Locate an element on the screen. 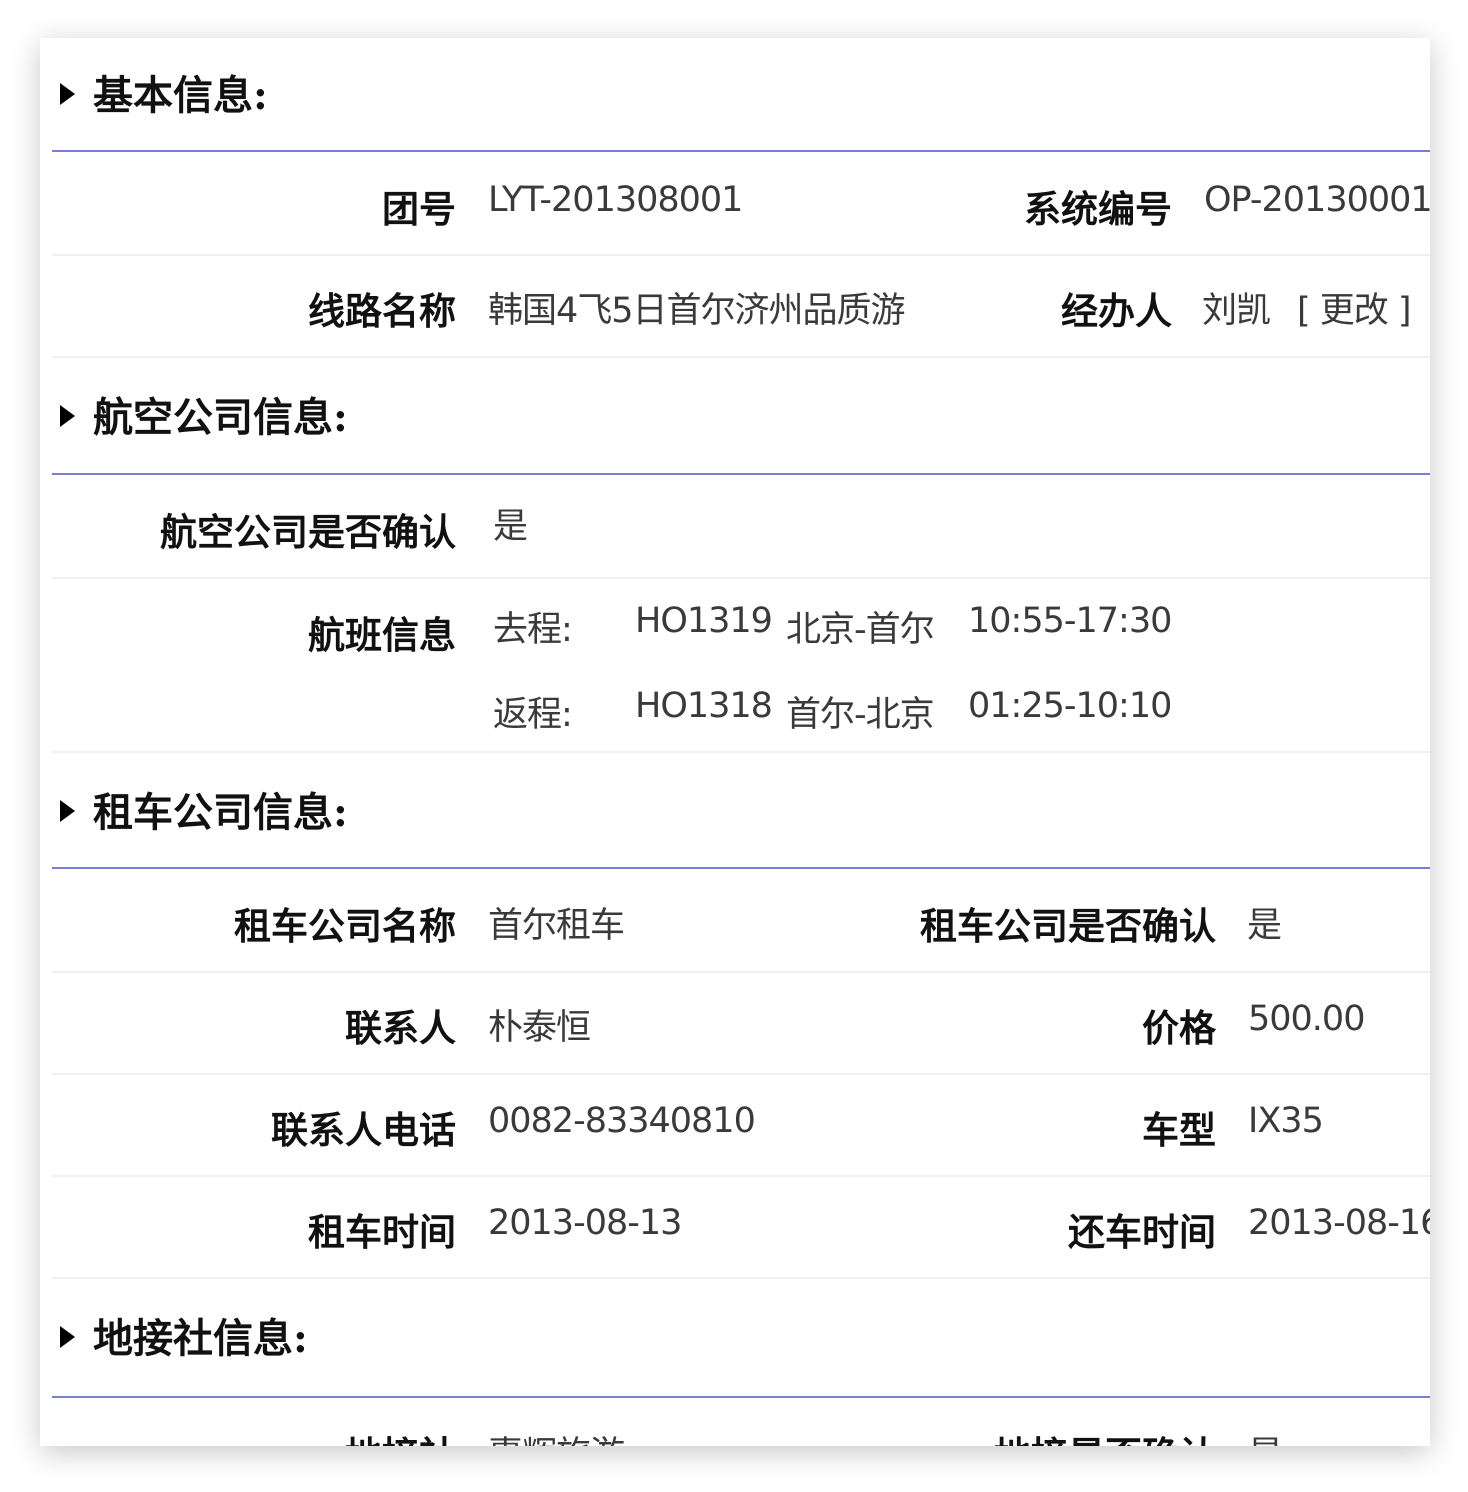  outbound-route: 北京-首尔 is located at coordinates (860, 630).